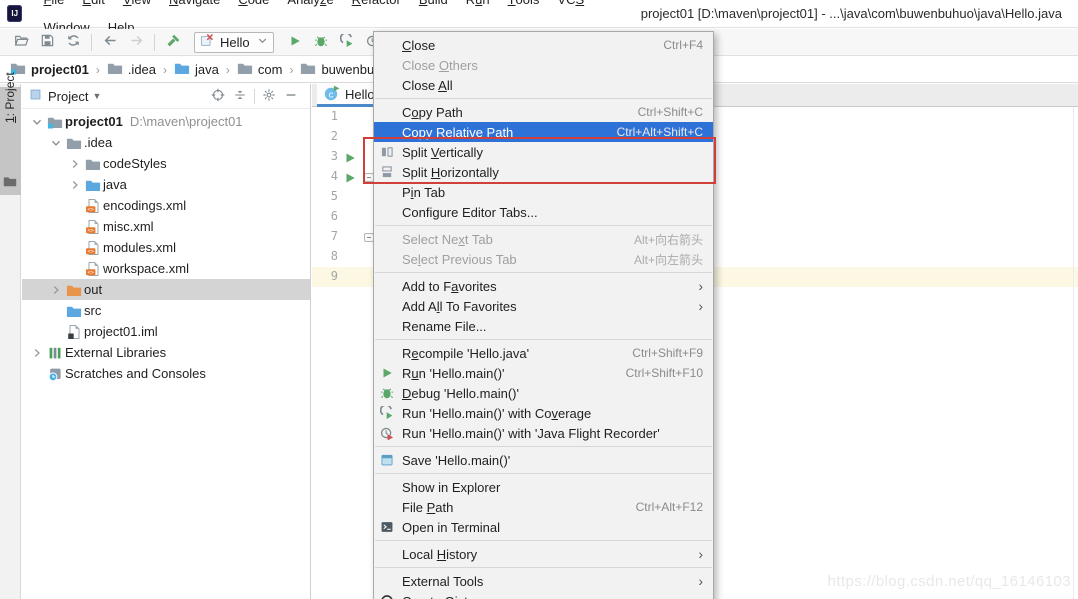  What do you see at coordinates (166, 268) in the screenshot?
I see `tree-item-workspace-xml: <> workspace.xml` at bounding box center [166, 268].